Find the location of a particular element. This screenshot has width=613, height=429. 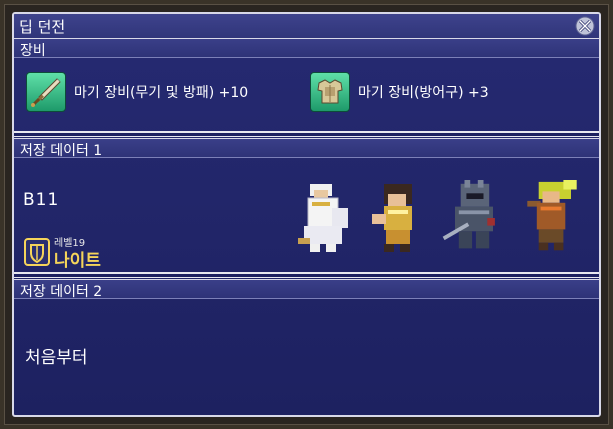

job-name: 나이트 is located at coordinates (77, 261).